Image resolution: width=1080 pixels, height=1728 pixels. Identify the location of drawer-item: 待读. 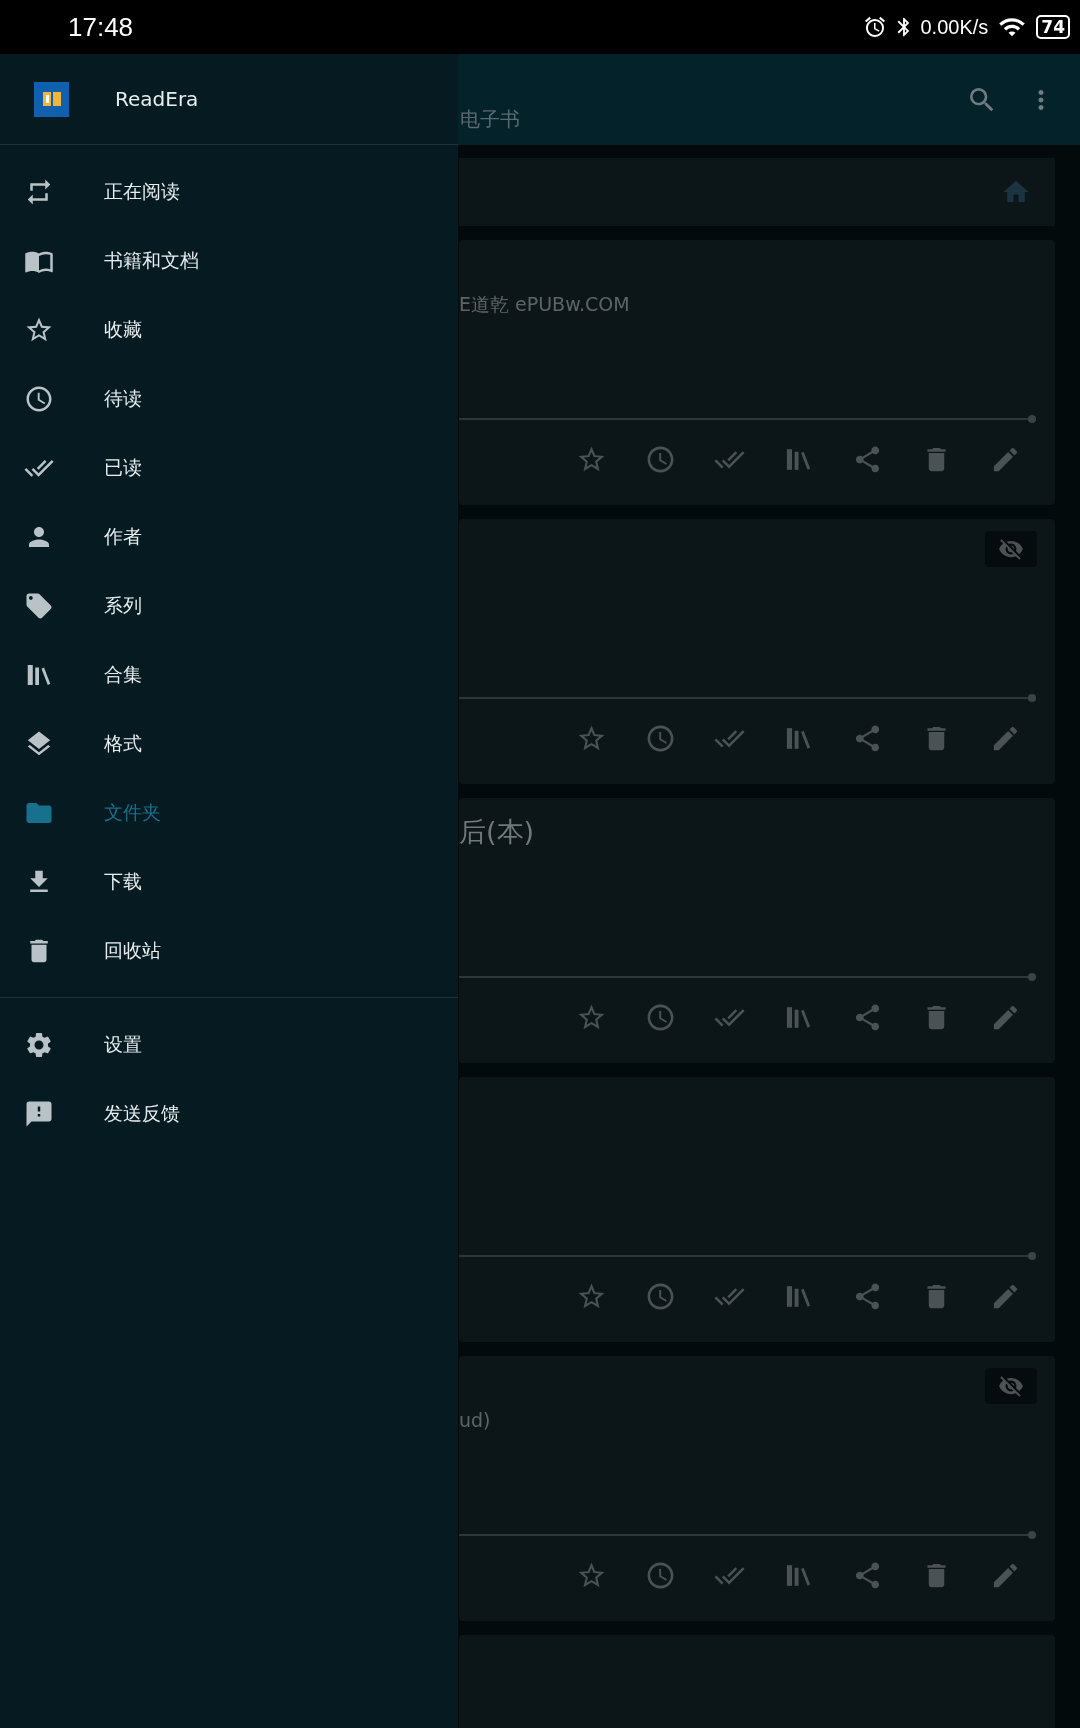
(229, 398).